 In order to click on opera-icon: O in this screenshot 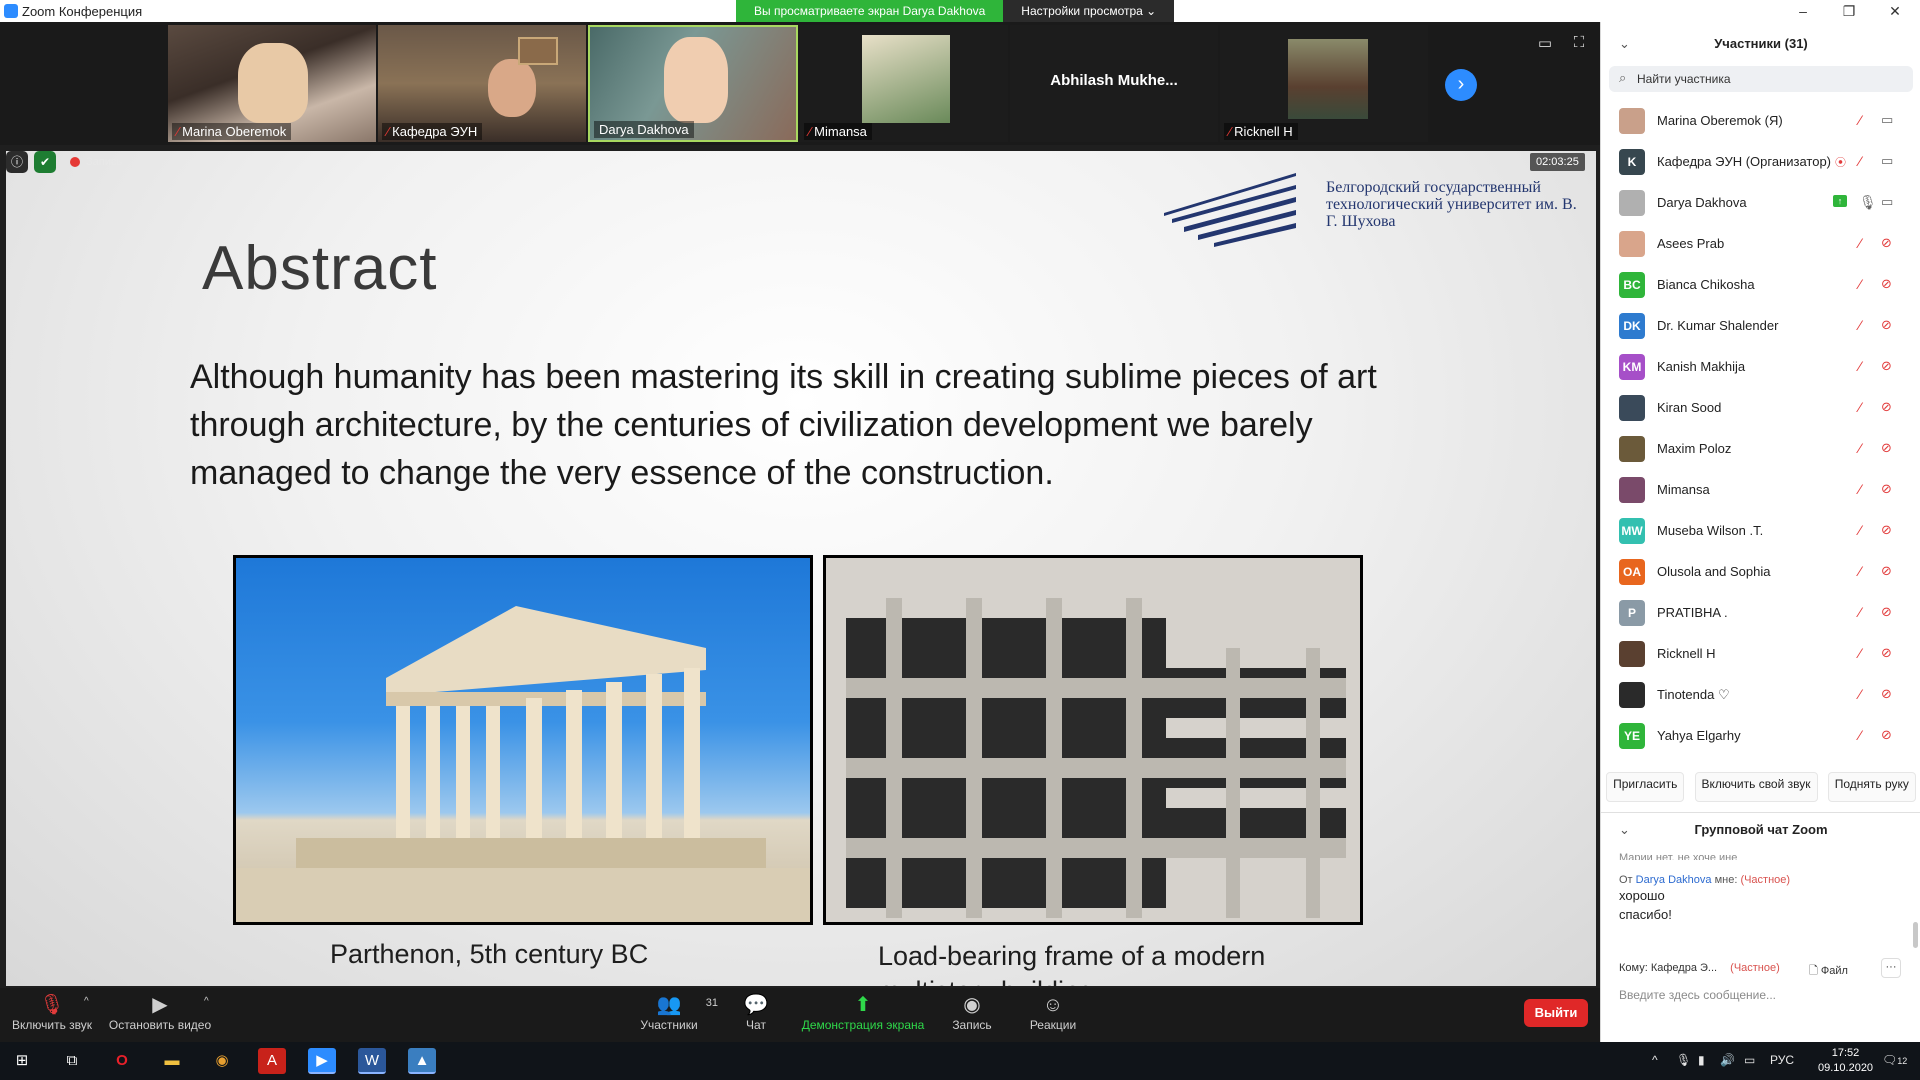, I will do `click(122, 1061)`.